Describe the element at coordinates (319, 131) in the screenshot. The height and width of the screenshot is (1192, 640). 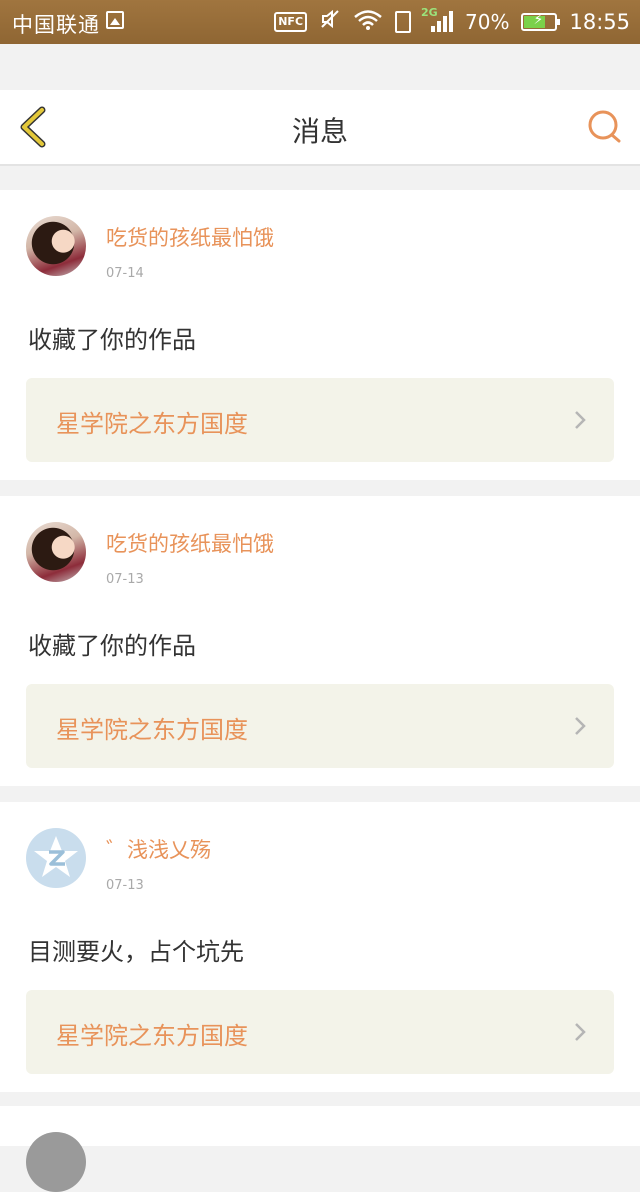
I see `page-title: 消息` at that location.